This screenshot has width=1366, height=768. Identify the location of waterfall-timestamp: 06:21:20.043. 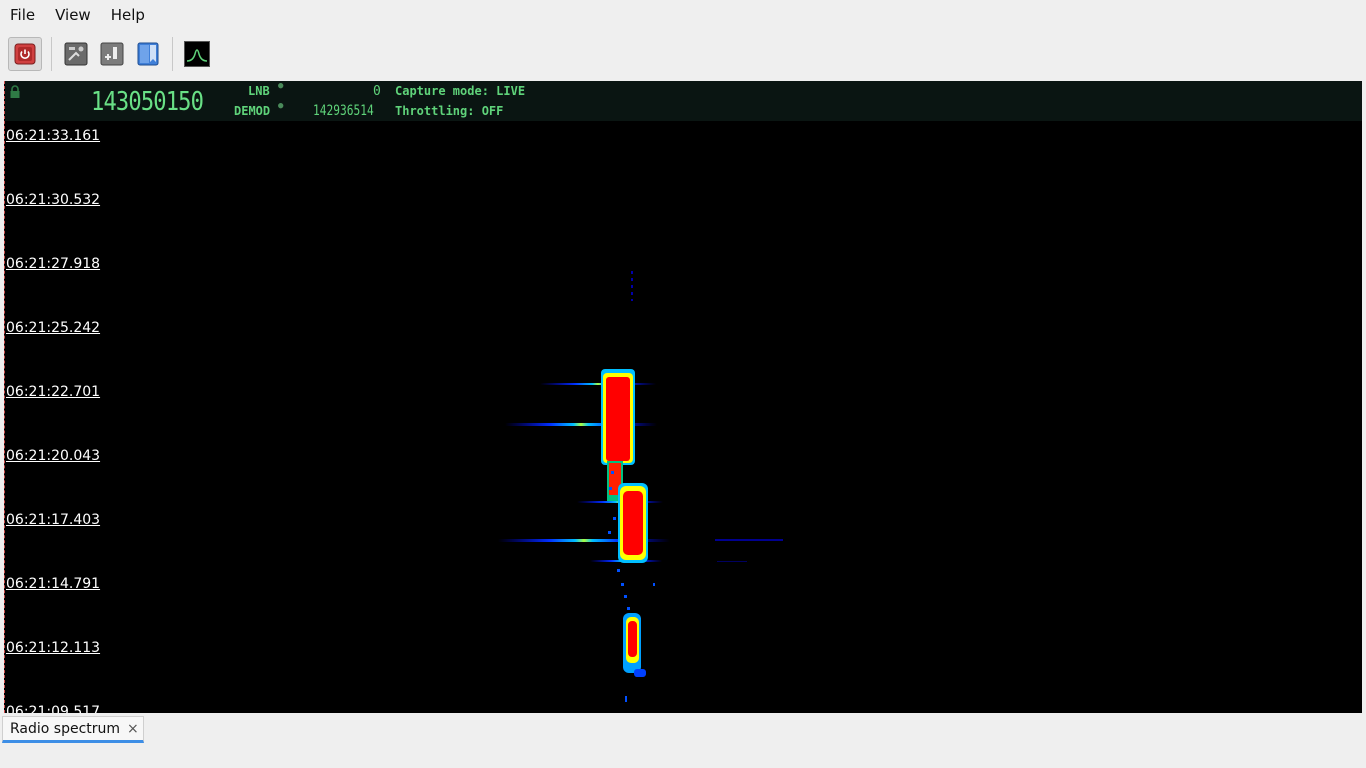
(53, 456).